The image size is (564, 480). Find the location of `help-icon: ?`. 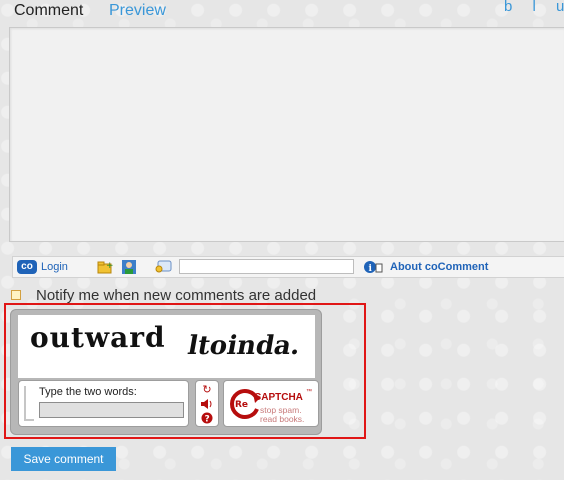

help-icon: ? is located at coordinates (207, 418).